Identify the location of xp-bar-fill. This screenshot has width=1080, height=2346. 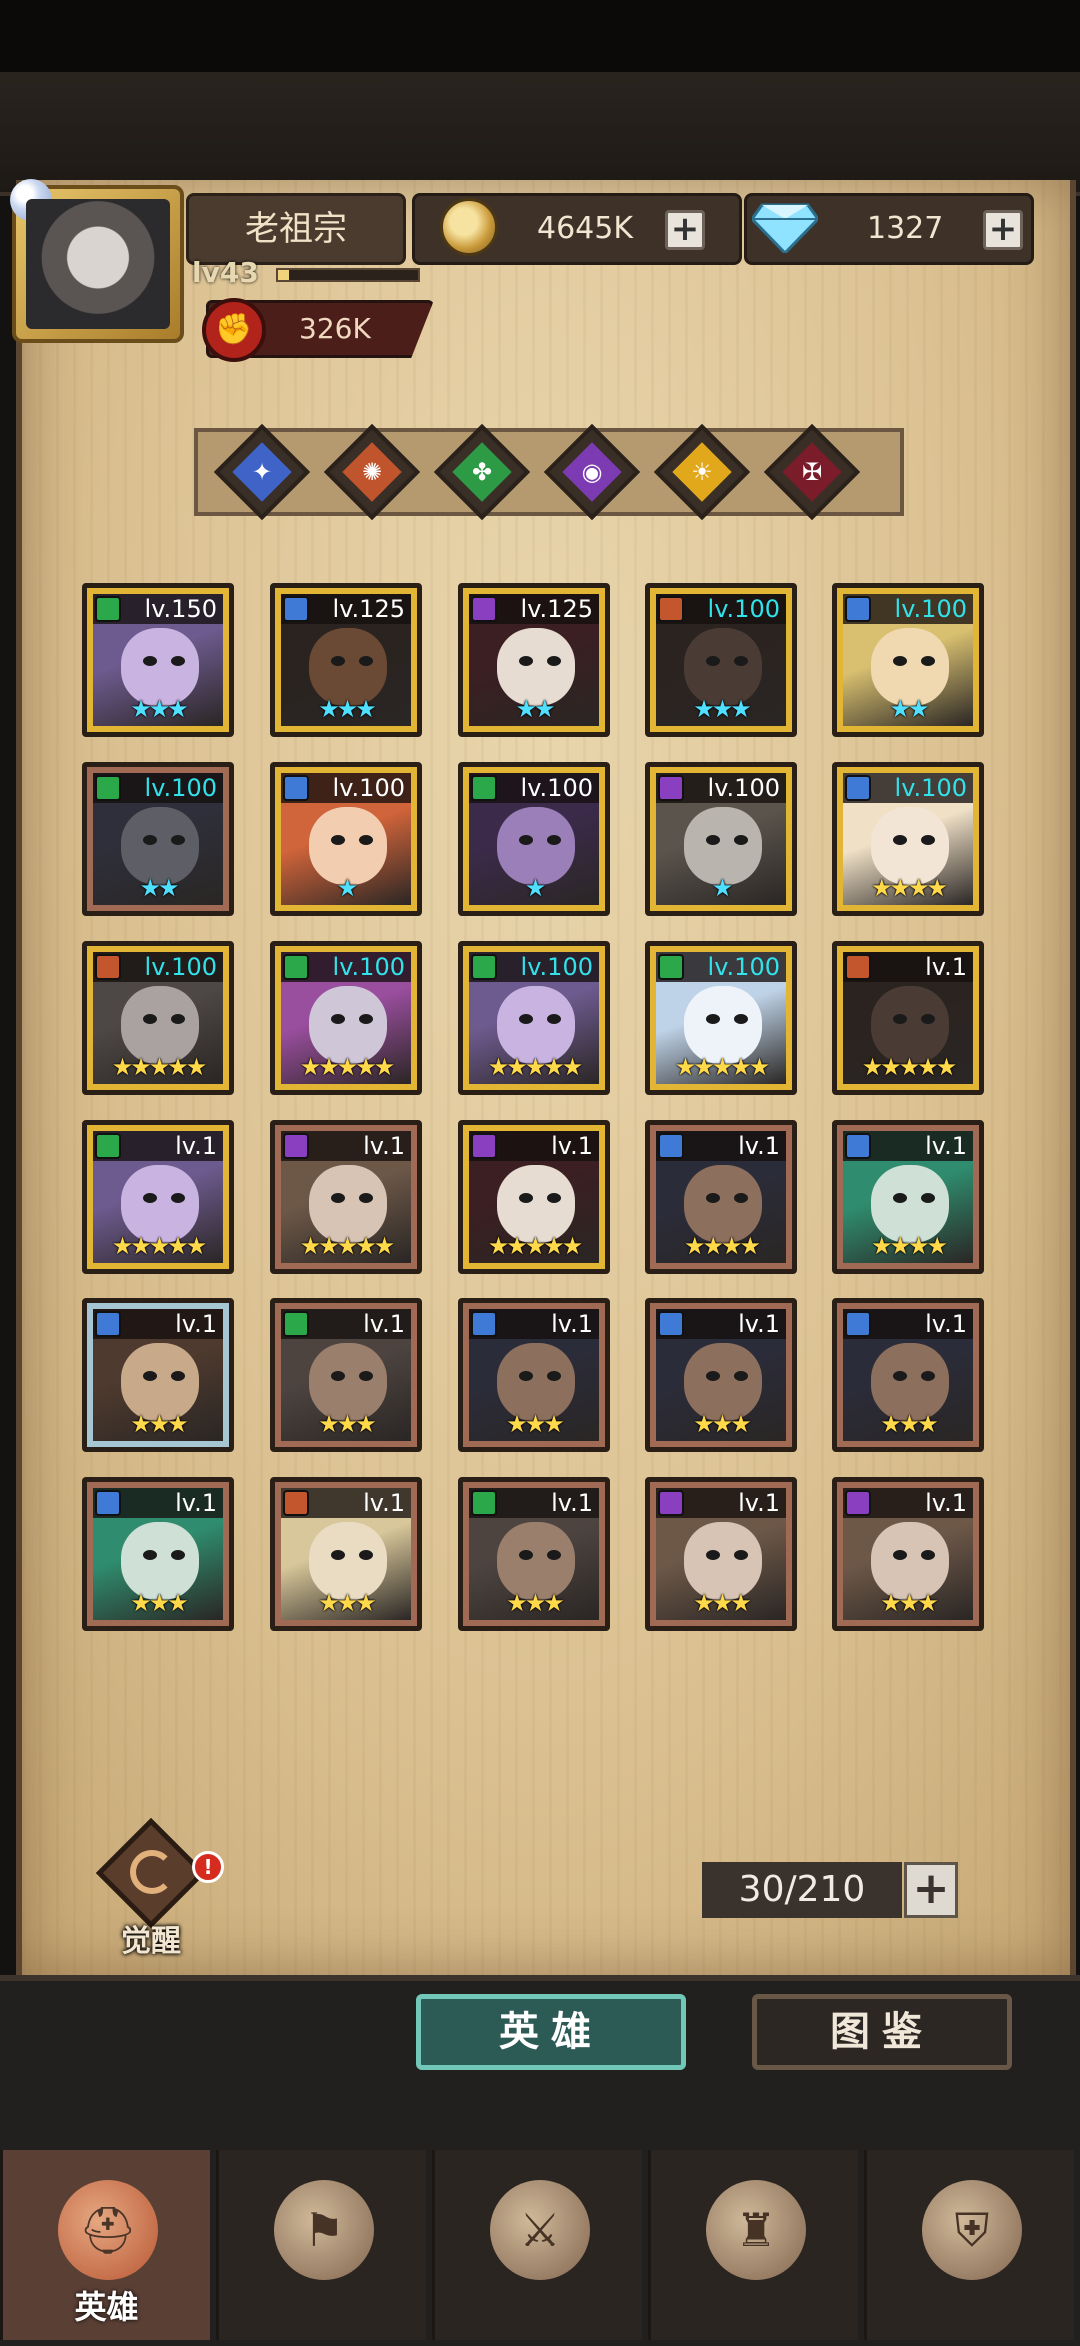
(284, 275).